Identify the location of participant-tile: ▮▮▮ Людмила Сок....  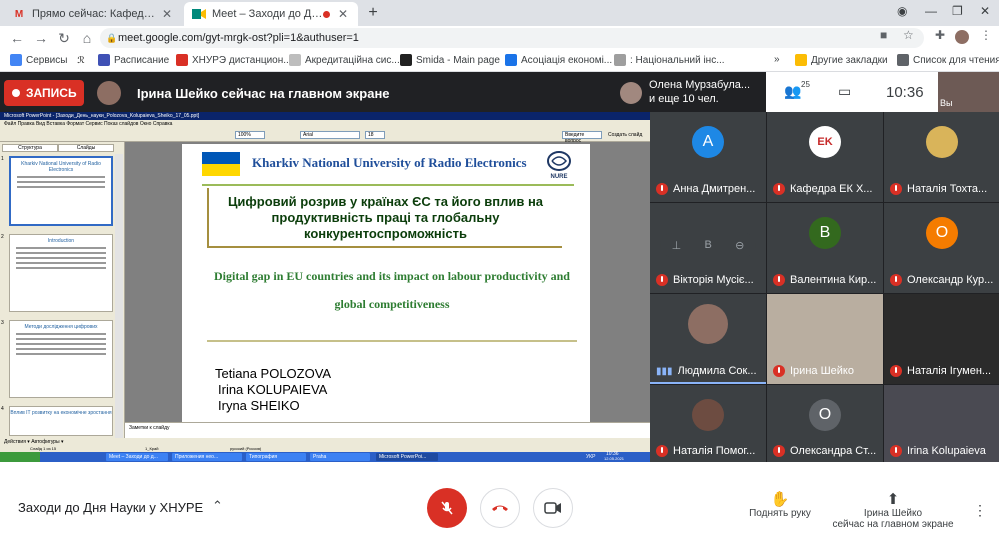
(708, 339).